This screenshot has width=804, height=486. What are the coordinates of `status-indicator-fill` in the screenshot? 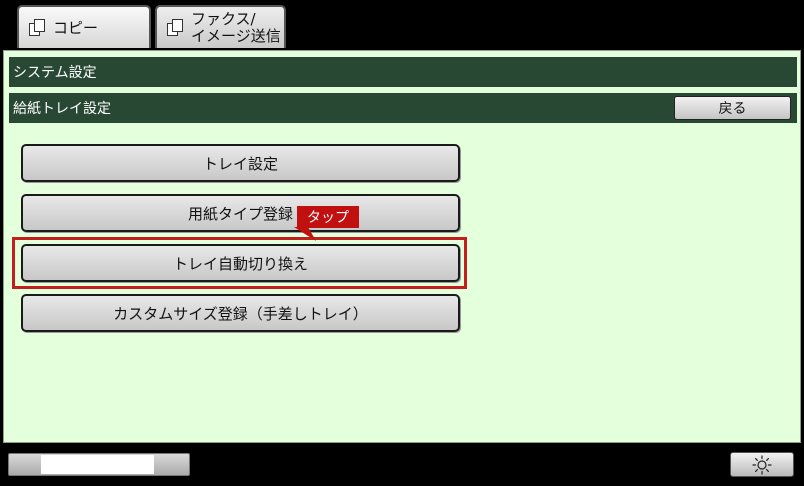 It's located at (97, 464).